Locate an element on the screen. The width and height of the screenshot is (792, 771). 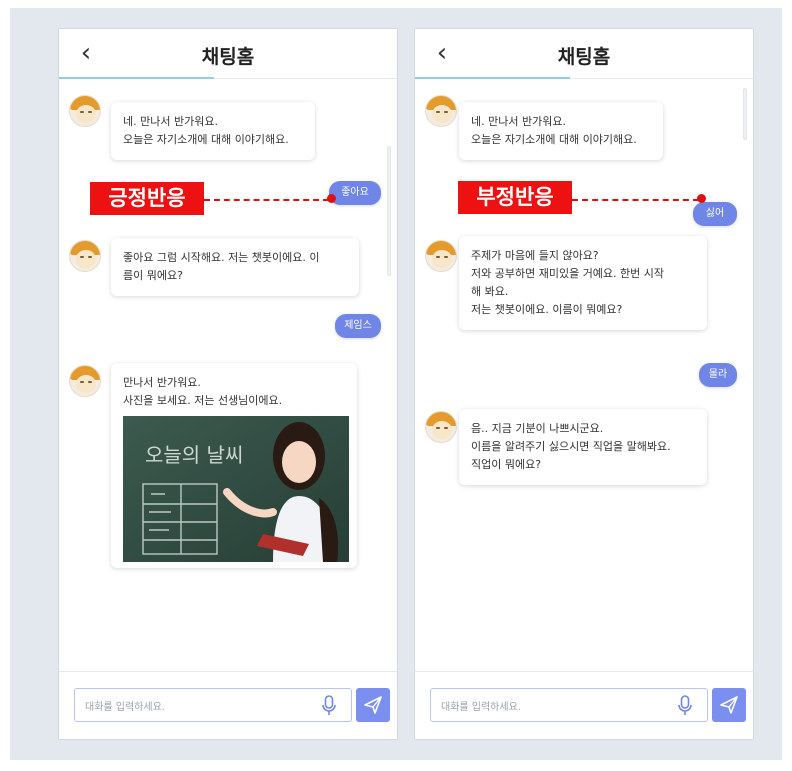
bot-message-bubble: 만나서 반가워요. 사진을 보세요. 저는 선생님이에요. 오늘의 날씨 is located at coordinates (234, 465).